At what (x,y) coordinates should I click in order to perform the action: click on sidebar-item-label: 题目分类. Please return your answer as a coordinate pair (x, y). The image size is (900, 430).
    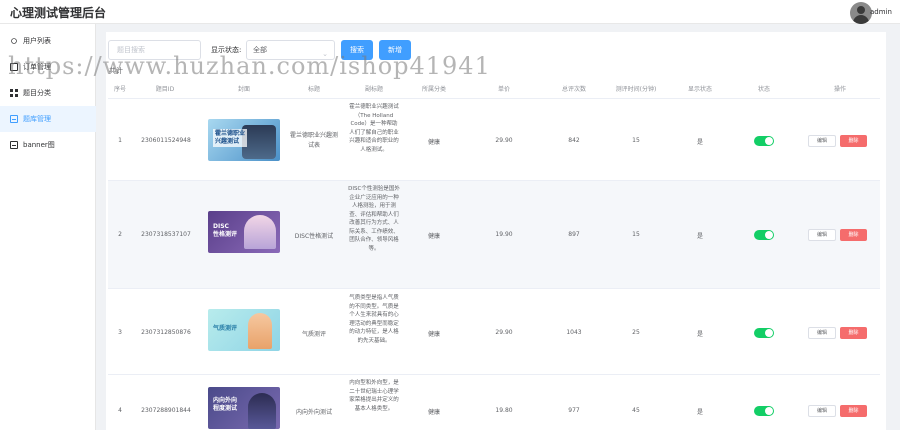
    Looking at the image, I should click on (37, 93).